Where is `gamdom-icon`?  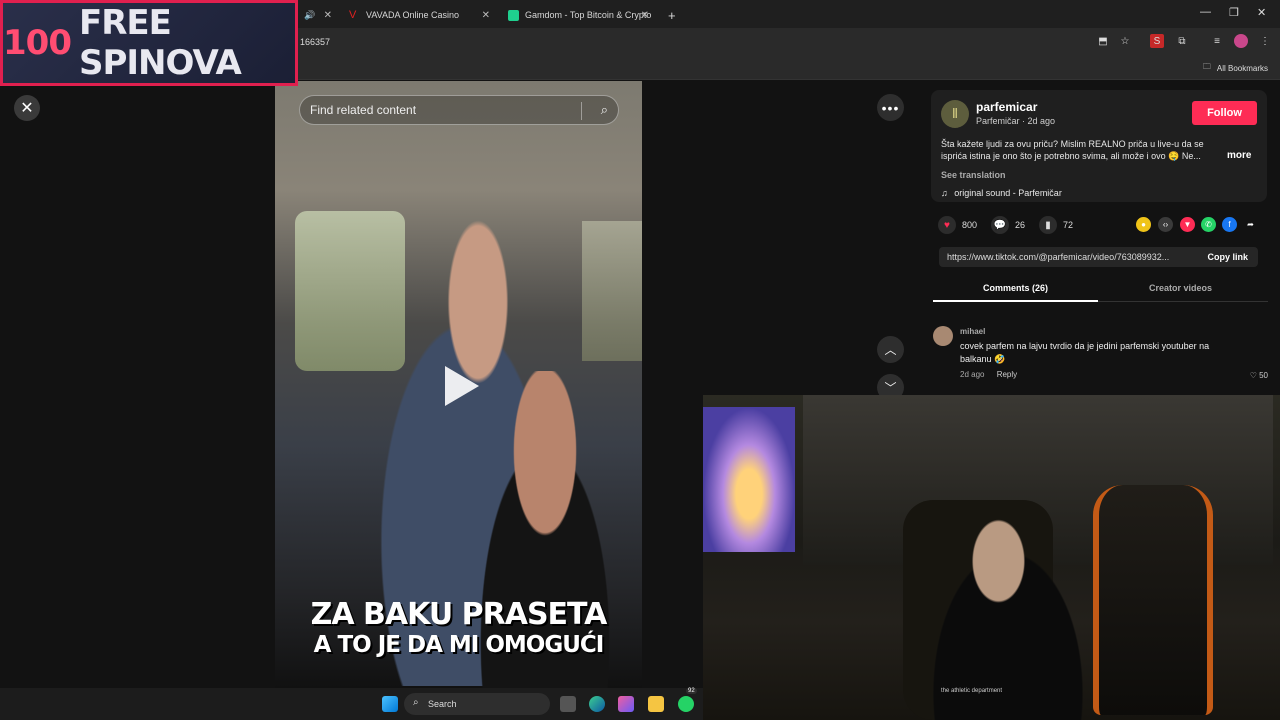
gamdom-icon is located at coordinates (513, 15).